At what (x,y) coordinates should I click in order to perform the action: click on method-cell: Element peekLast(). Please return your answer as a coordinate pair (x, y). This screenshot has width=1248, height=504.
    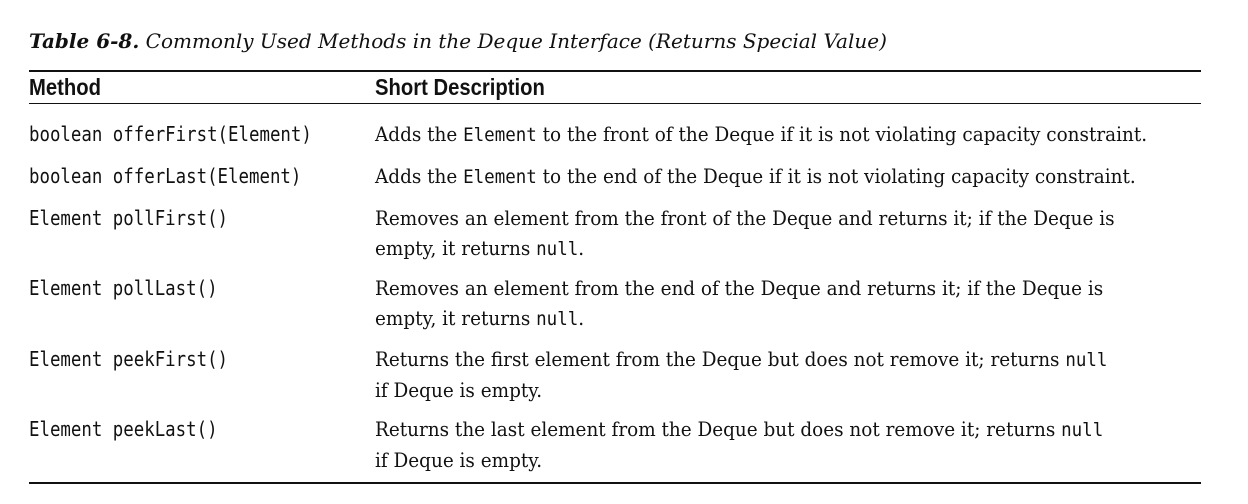
    Looking at the image, I should click on (123, 429).